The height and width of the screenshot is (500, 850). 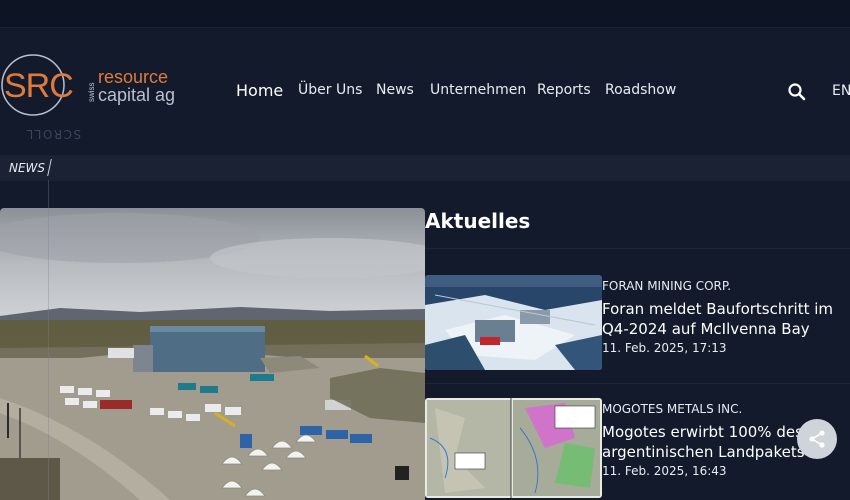 What do you see at coordinates (259, 90) in the screenshot?
I see `nav-home: Home` at bounding box center [259, 90].